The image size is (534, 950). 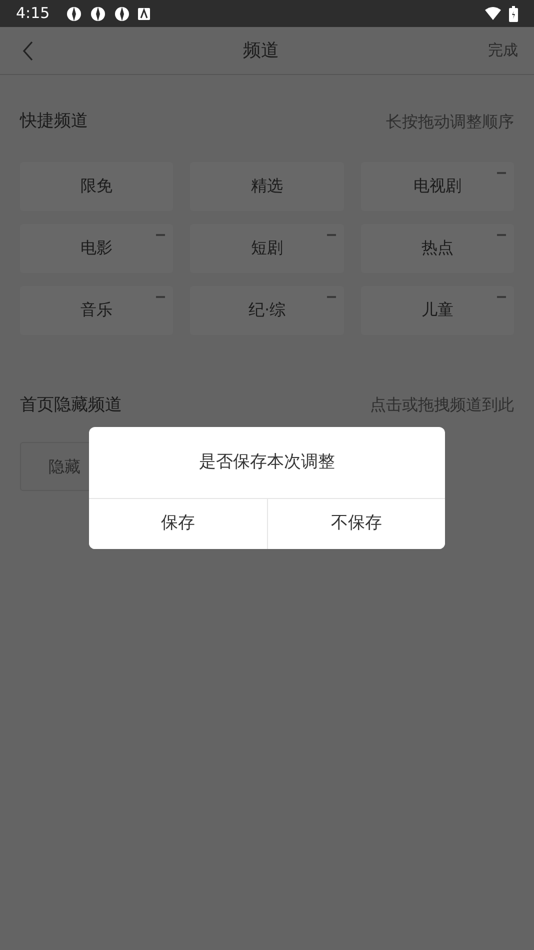 I want to click on done-button: 完成, so click(x=503, y=50).